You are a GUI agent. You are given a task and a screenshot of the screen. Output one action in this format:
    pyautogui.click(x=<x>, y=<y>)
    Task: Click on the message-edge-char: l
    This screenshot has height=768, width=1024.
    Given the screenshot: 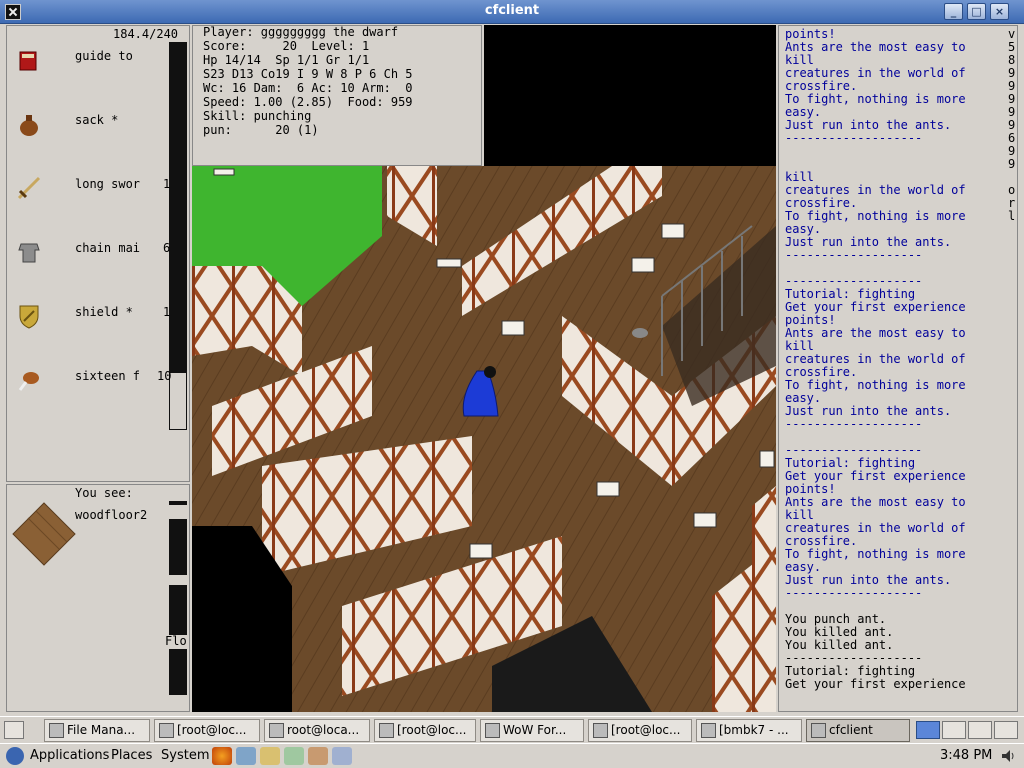 What is the action you would take?
    pyautogui.click(x=1012, y=216)
    